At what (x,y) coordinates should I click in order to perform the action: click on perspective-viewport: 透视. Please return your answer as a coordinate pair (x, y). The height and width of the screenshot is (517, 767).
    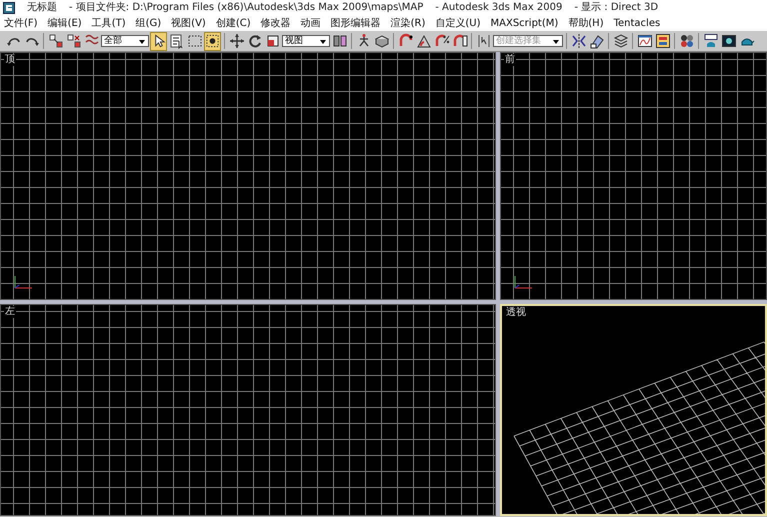
    Looking at the image, I should click on (633, 410).